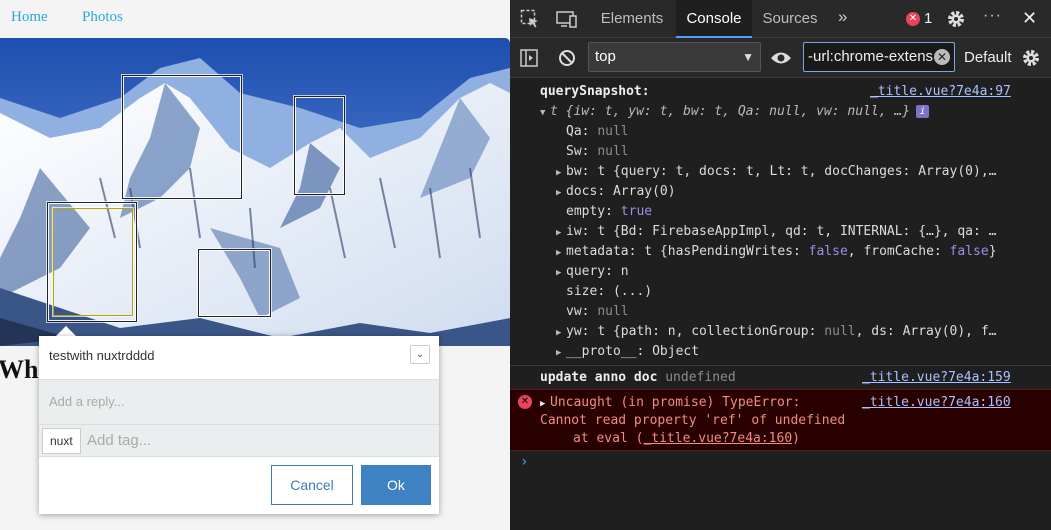 The image size is (1051, 530). Describe the element at coordinates (312, 485) in the screenshot. I see `cancel-button: Cancel` at that location.